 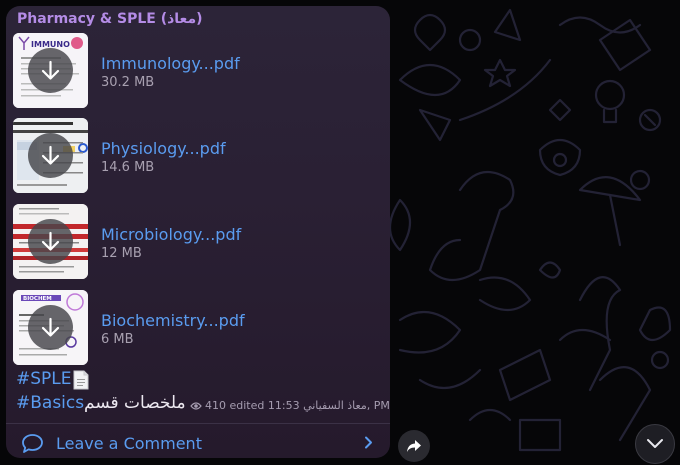 What do you see at coordinates (215, 405) in the screenshot?
I see `view-count: 410` at bounding box center [215, 405].